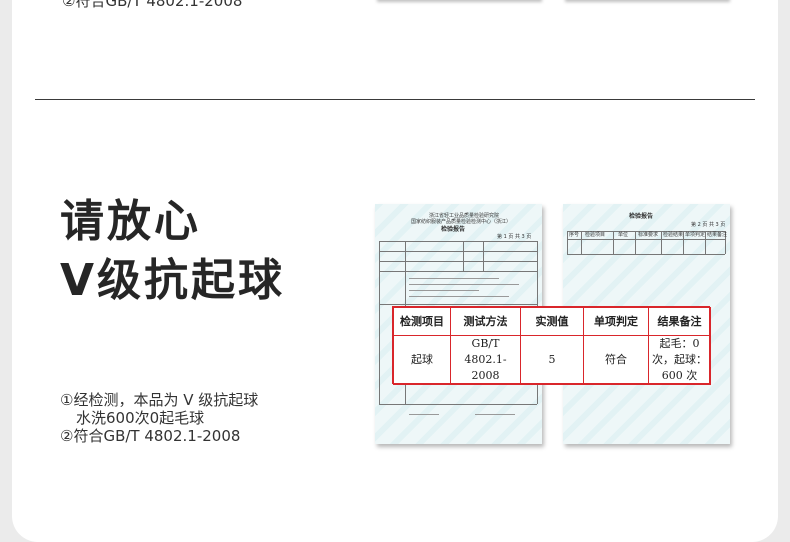 This screenshot has width=790, height=542. Describe the element at coordinates (673, 235) in the screenshot. I see `report-2-header-5: 检验结果` at that location.